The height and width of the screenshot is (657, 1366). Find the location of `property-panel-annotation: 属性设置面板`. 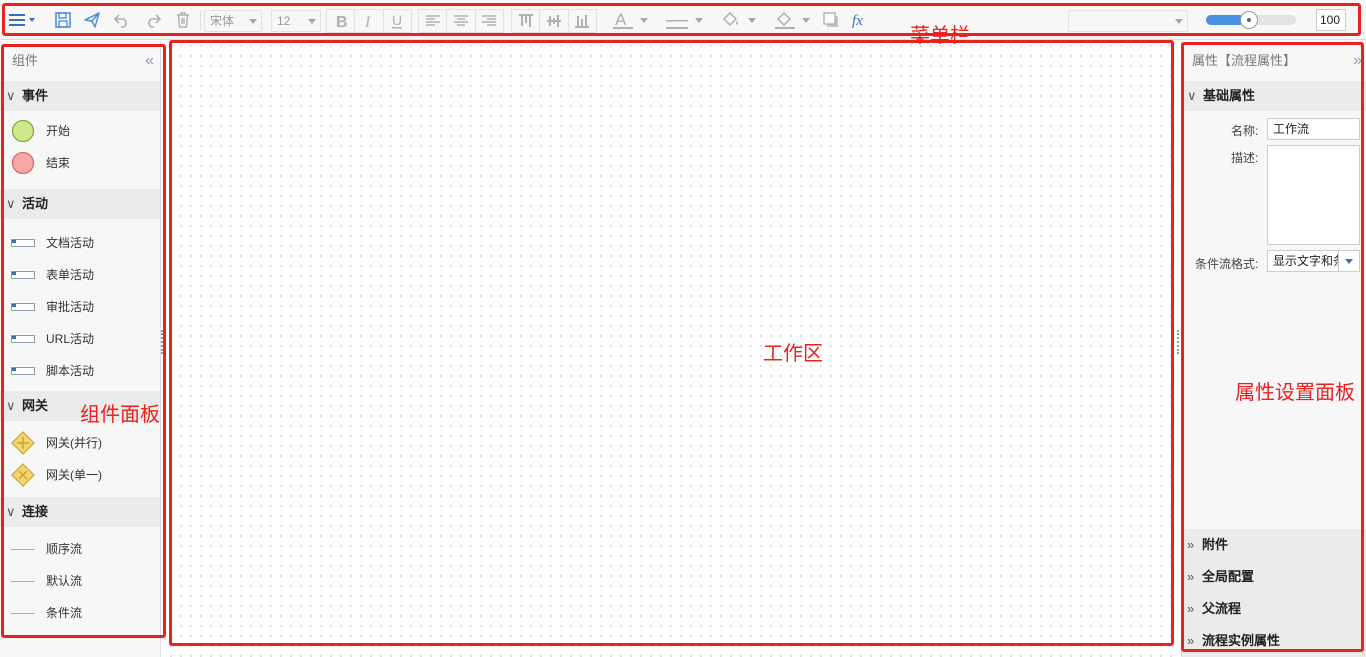

property-panel-annotation: 属性设置面板 is located at coordinates (1295, 392).